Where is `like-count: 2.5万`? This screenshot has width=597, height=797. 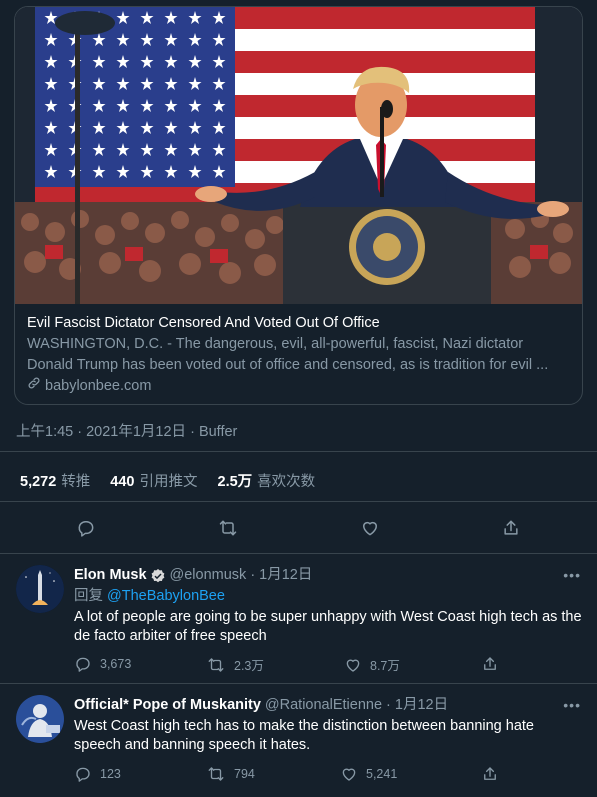 like-count: 2.5万 is located at coordinates (235, 482).